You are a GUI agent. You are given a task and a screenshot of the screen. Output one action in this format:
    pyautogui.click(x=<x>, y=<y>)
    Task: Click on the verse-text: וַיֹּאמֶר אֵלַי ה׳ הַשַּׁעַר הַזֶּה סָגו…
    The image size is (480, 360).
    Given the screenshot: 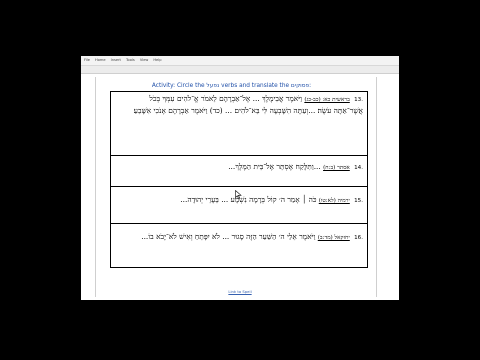 What is the action you would take?
    pyautogui.click(x=228, y=236)
    